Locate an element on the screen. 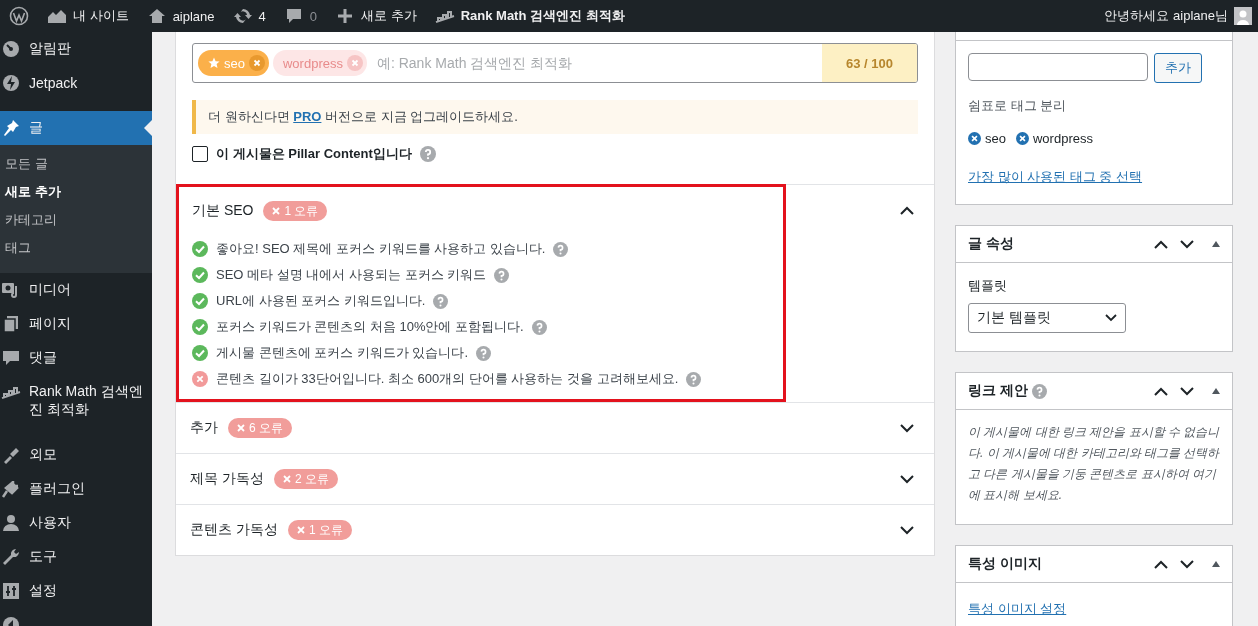 Image resolution: width=1258 pixels, height=626 pixels. check-text: 게시물 콘텐츠에 포커스 키워드가 있습니다. is located at coordinates (342, 353).